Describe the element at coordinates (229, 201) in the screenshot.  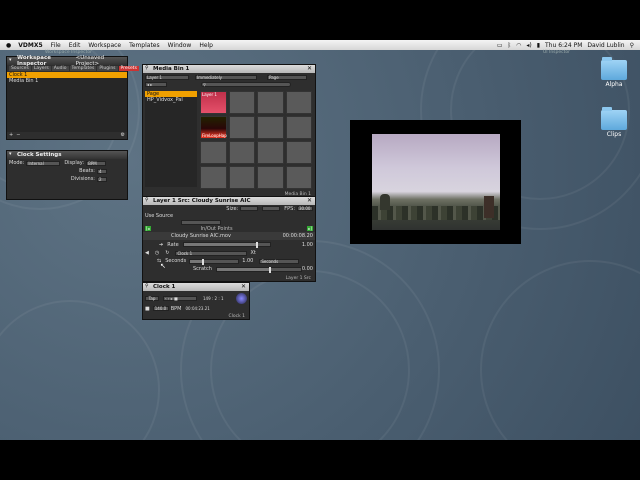
I see `layer-source-titlebar: ⚲ Layer 1 Src: Cloudy Sunrise AIC ✕` at that location.